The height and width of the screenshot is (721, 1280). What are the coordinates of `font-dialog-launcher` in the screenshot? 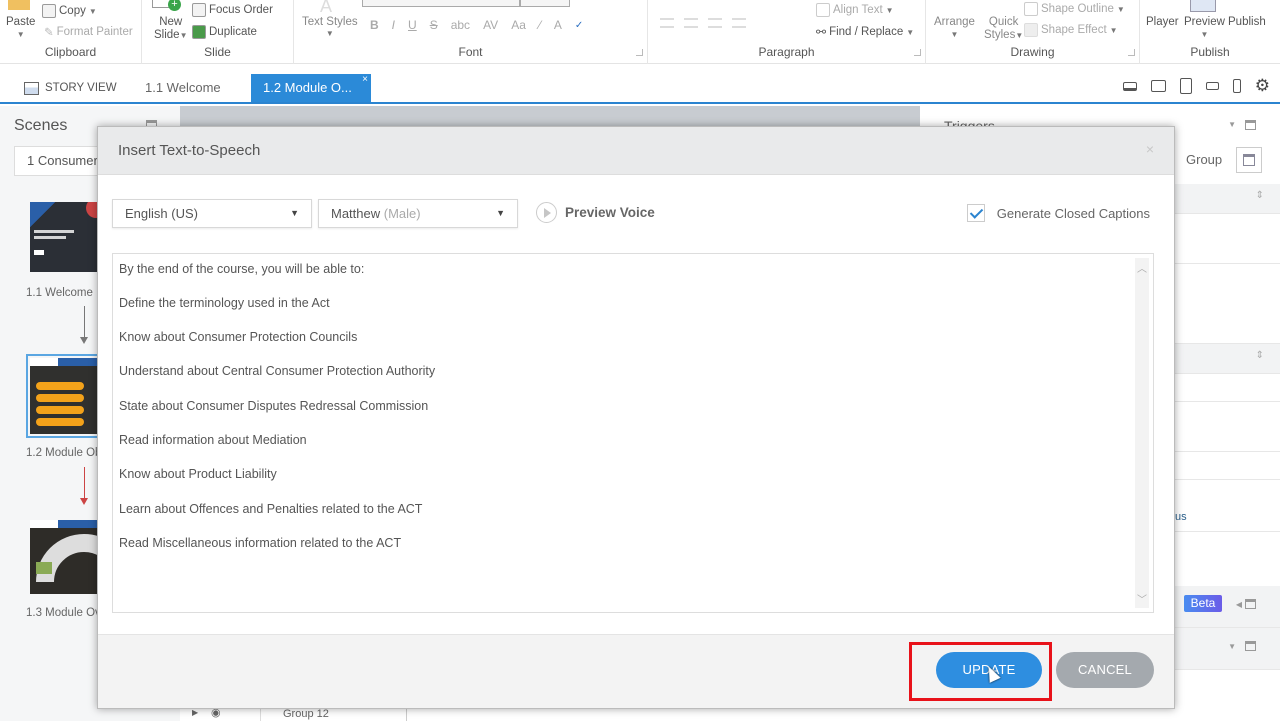 It's located at (639, 52).